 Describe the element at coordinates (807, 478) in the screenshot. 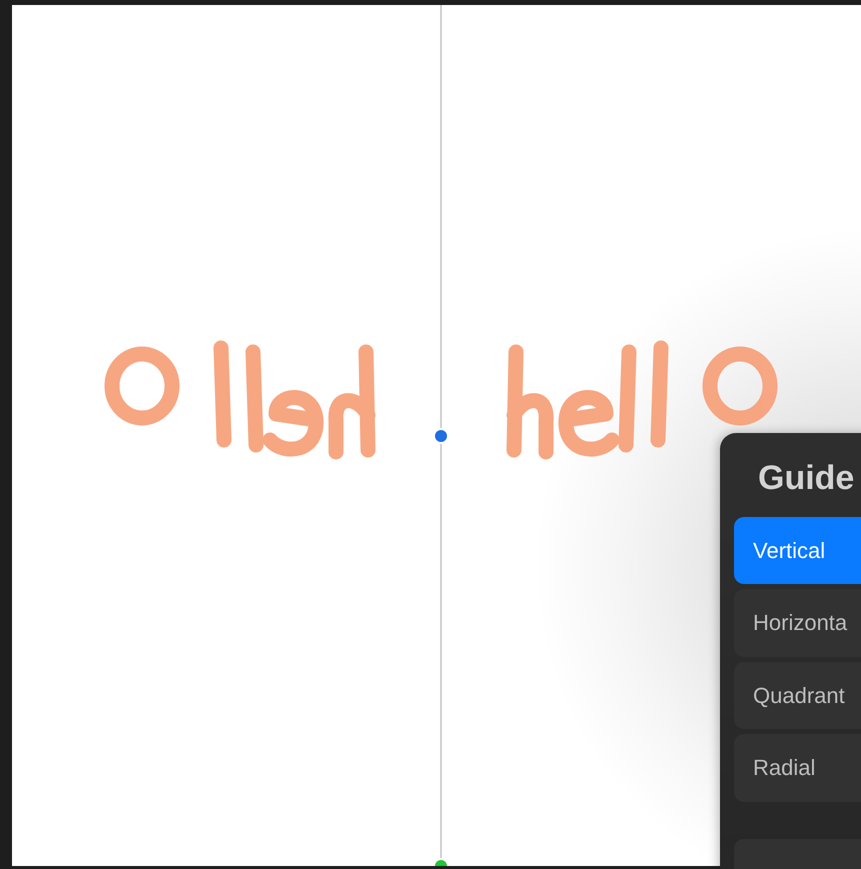

I see `panel-title: Guide` at that location.